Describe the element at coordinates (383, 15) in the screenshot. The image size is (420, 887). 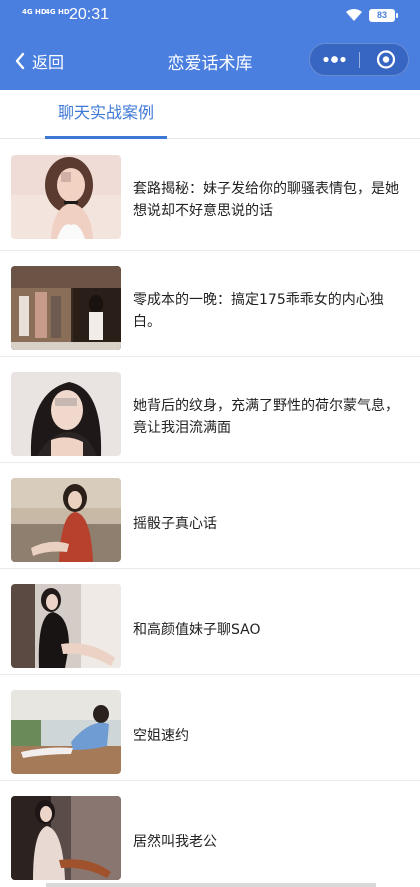
I see `battery-indicator: 83` at that location.